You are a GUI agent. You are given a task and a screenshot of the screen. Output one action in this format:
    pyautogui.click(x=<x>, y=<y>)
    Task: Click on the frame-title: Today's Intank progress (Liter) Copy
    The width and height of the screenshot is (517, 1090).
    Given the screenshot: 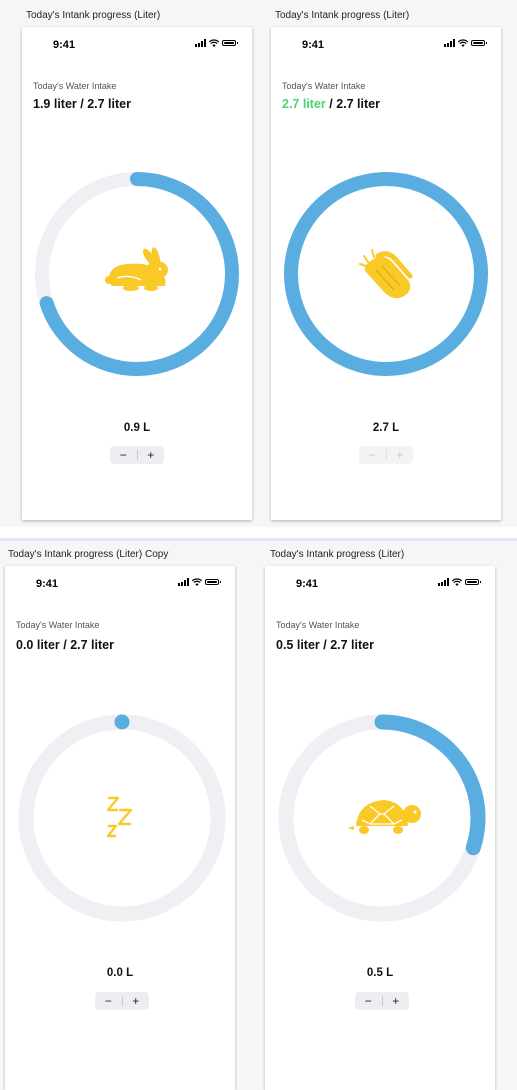 What is the action you would take?
    pyautogui.click(x=88, y=554)
    